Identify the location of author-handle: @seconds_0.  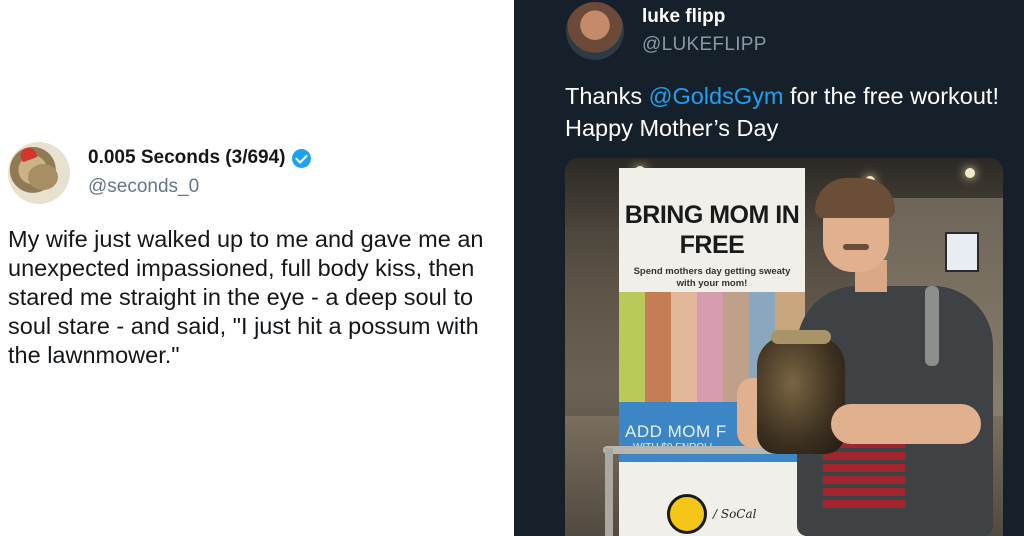
(143, 187).